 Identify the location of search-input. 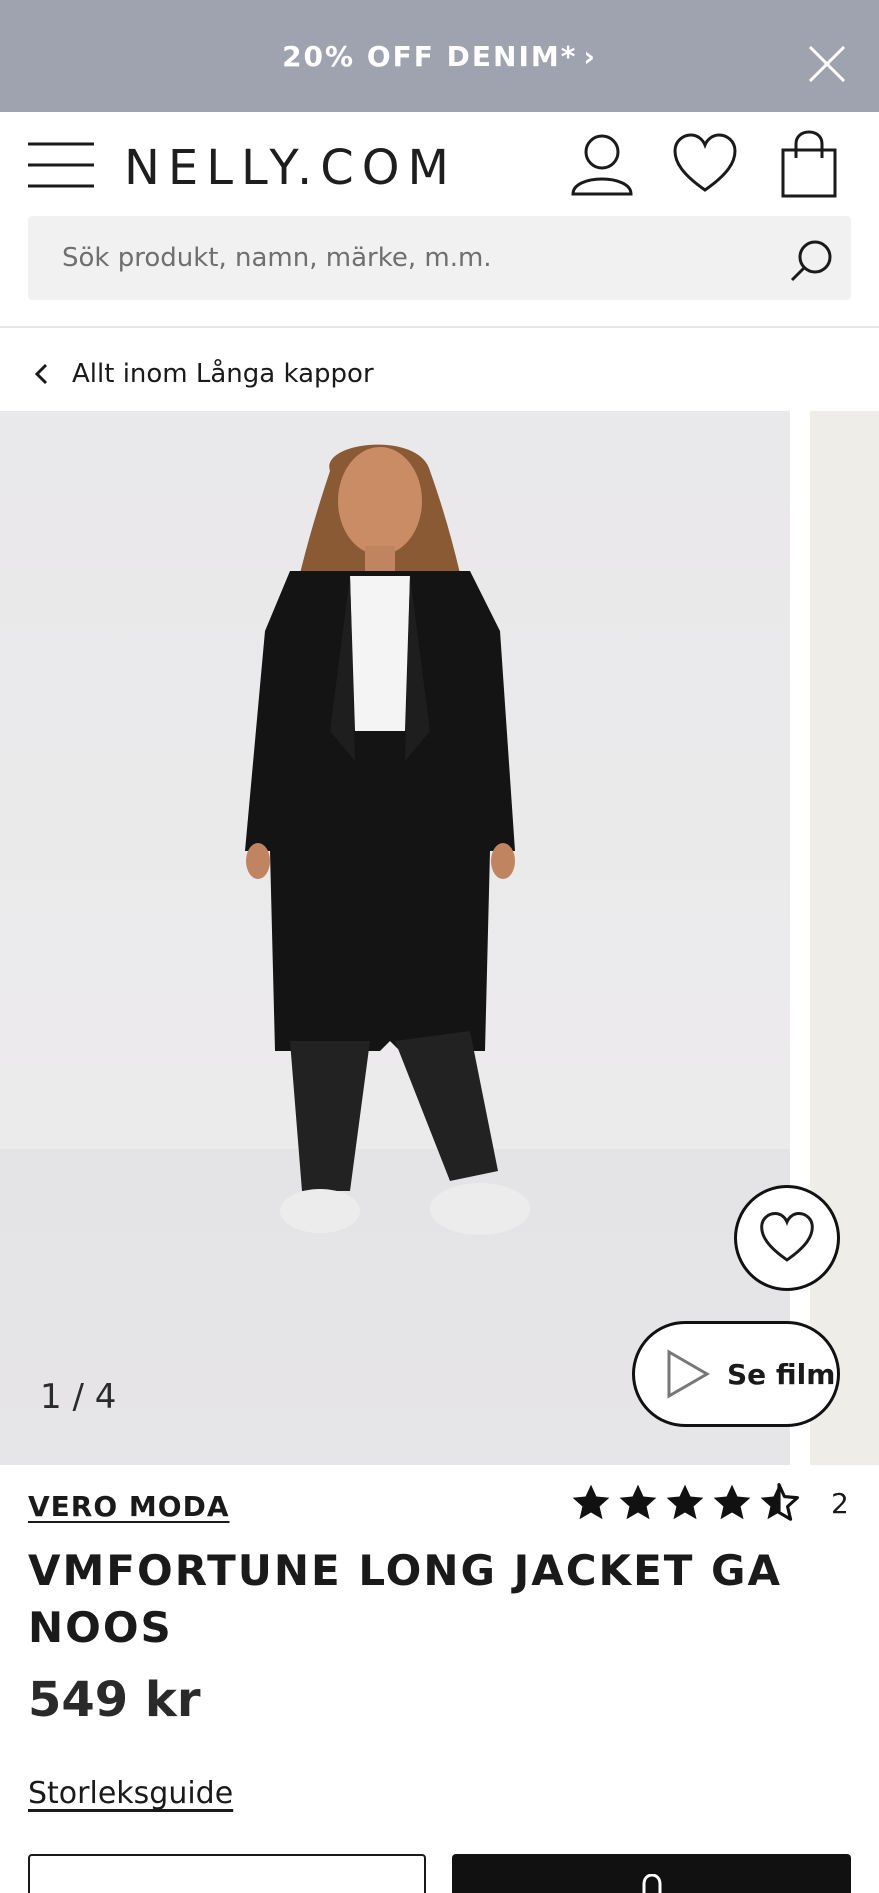
(412, 258).